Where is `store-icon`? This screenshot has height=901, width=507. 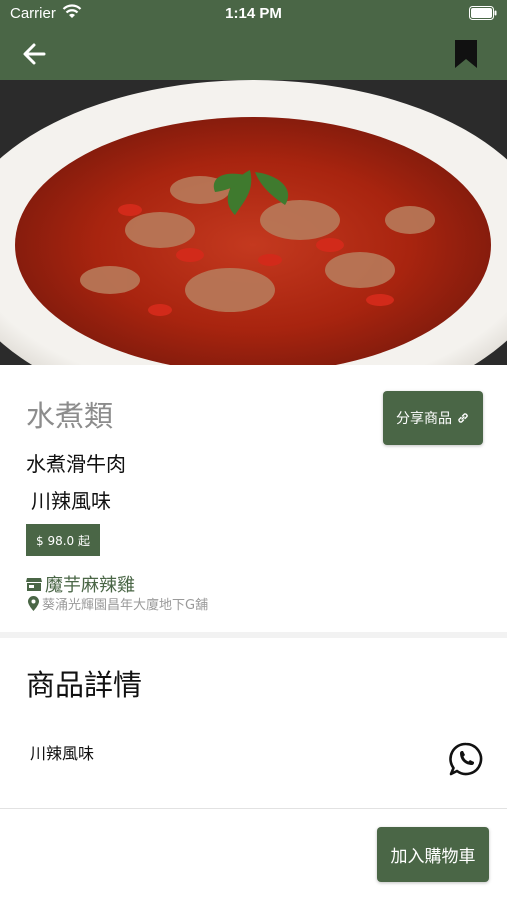 store-icon is located at coordinates (34, 584).